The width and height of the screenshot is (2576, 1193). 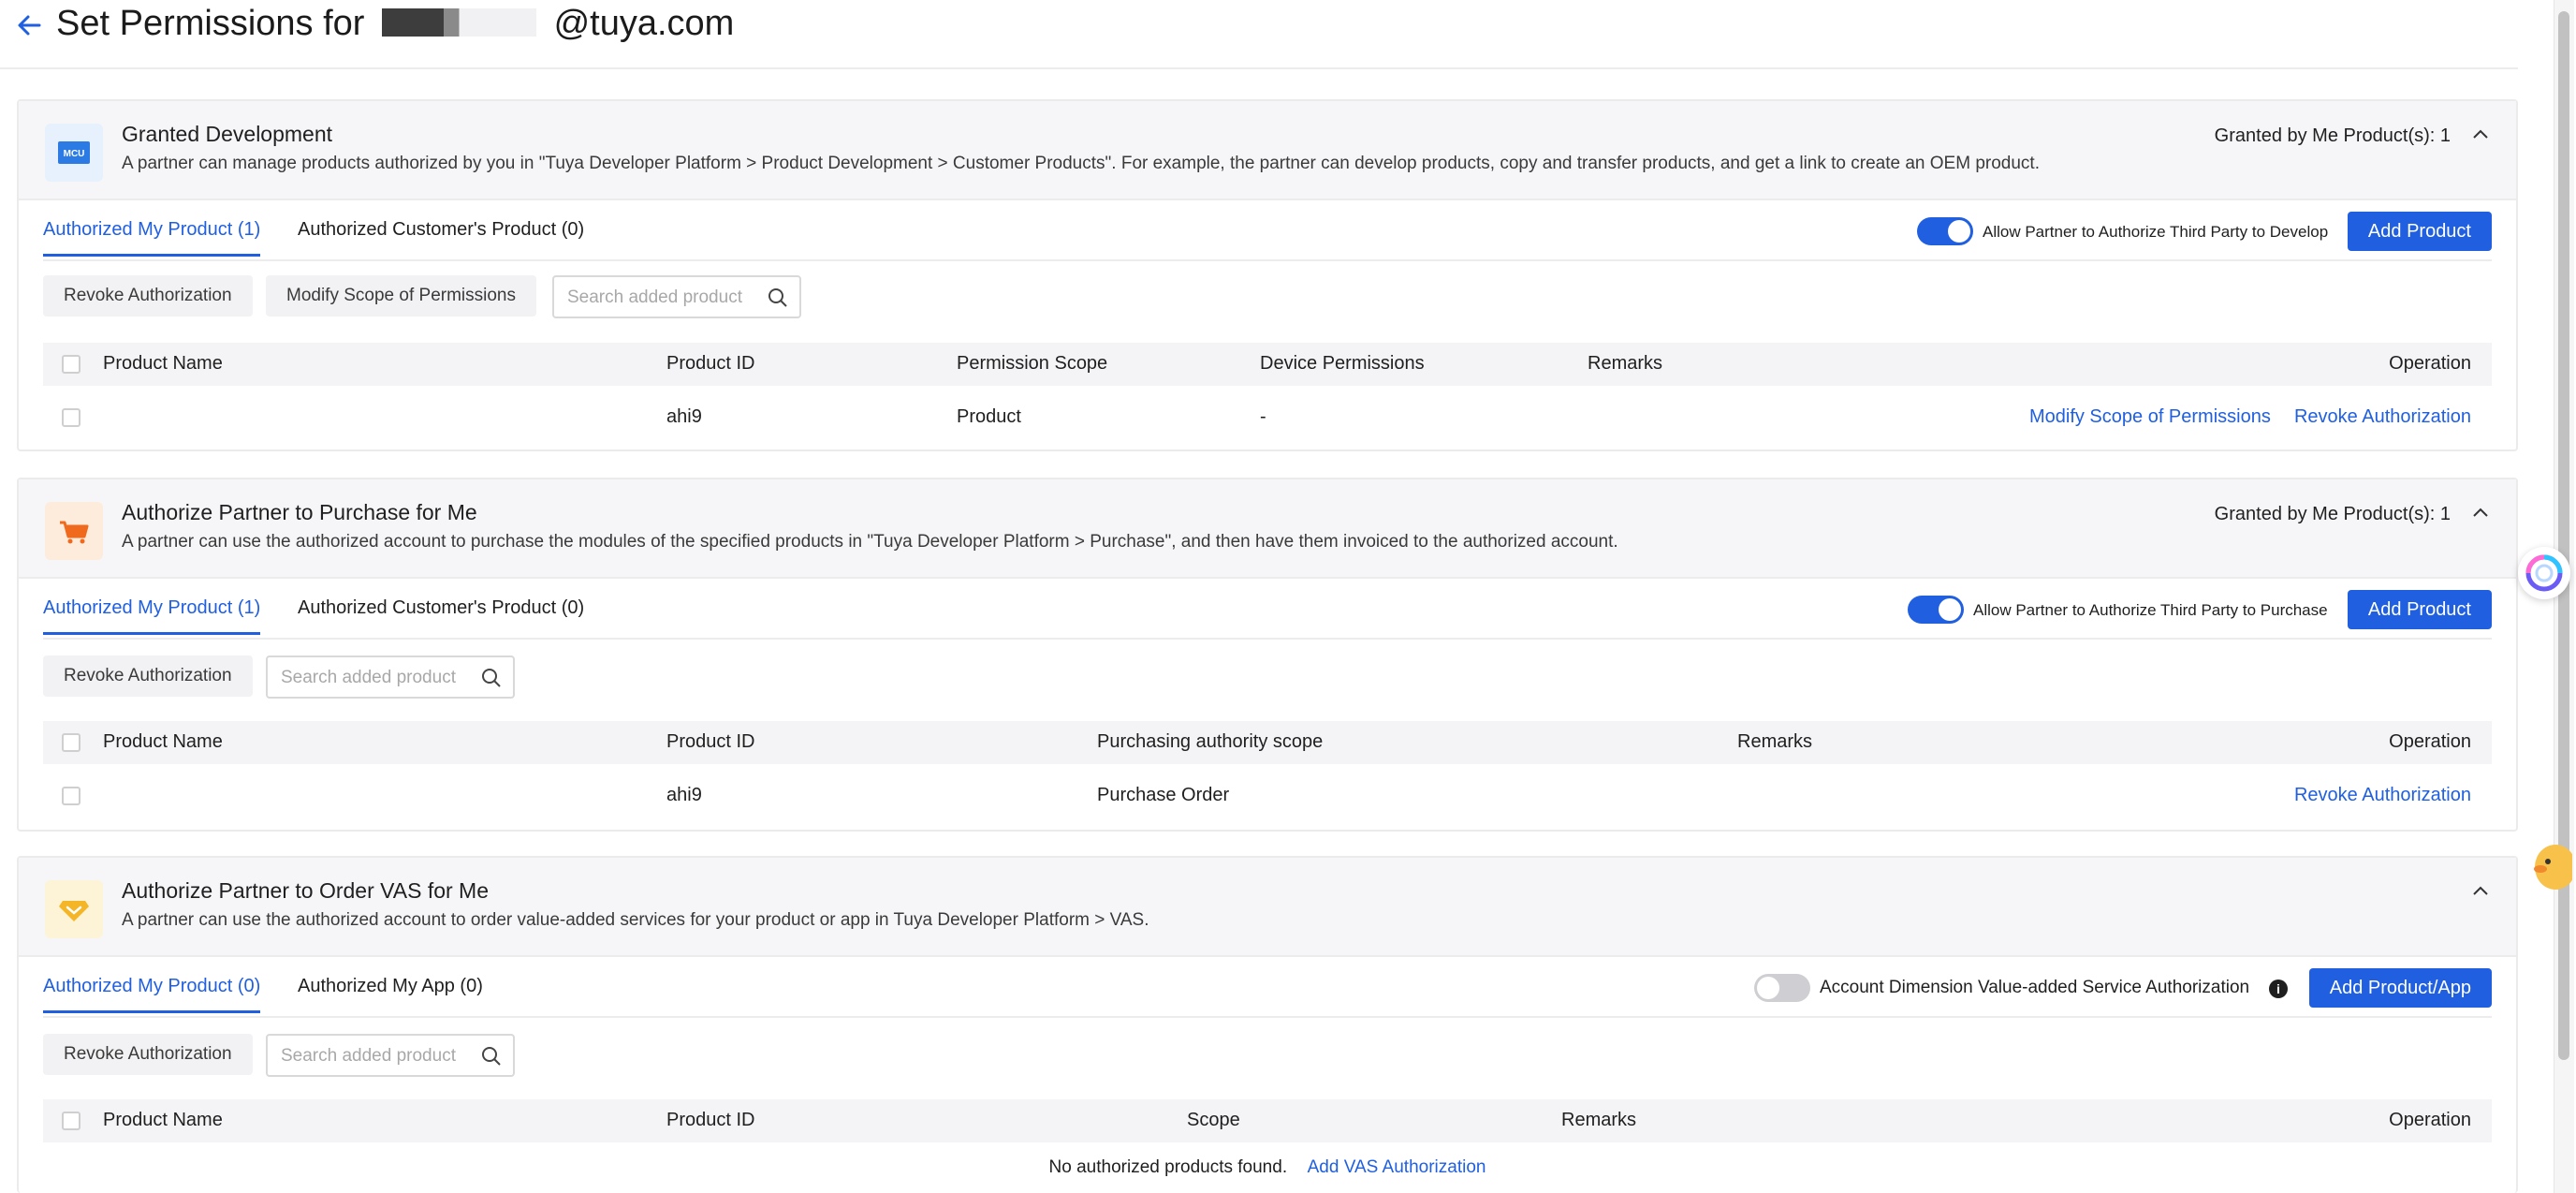 I want to click on row-operations: Revoke Authorization, so click(x=2382, y=795).